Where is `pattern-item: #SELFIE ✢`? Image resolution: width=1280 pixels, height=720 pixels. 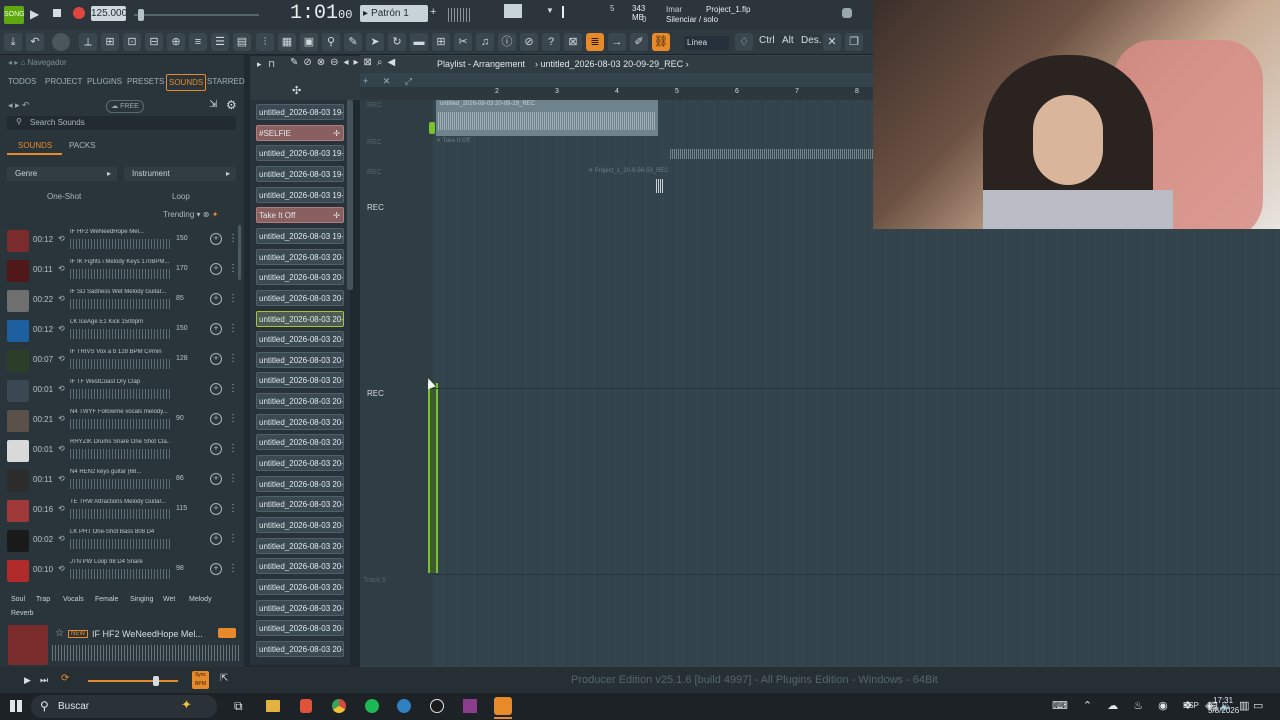
pattern-item: #SELFIE ✢ is located at coordinates (300, 132).